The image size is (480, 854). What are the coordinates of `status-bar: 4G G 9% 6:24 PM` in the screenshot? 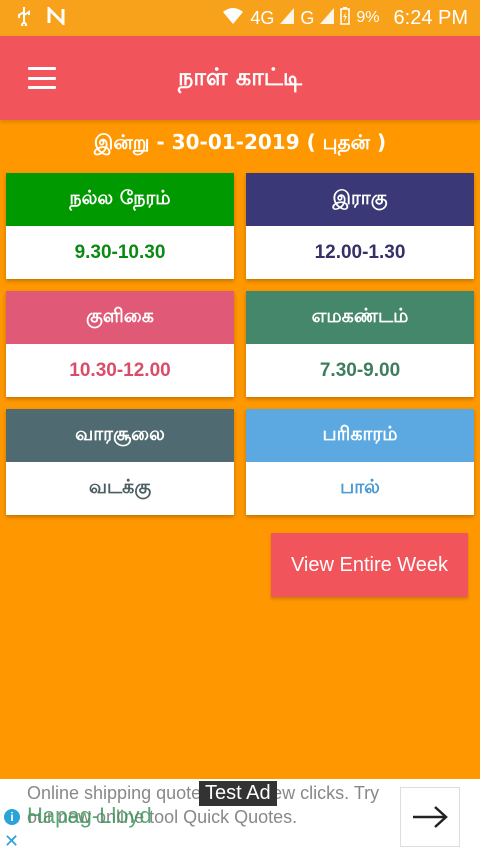 It's located at (240, 18).